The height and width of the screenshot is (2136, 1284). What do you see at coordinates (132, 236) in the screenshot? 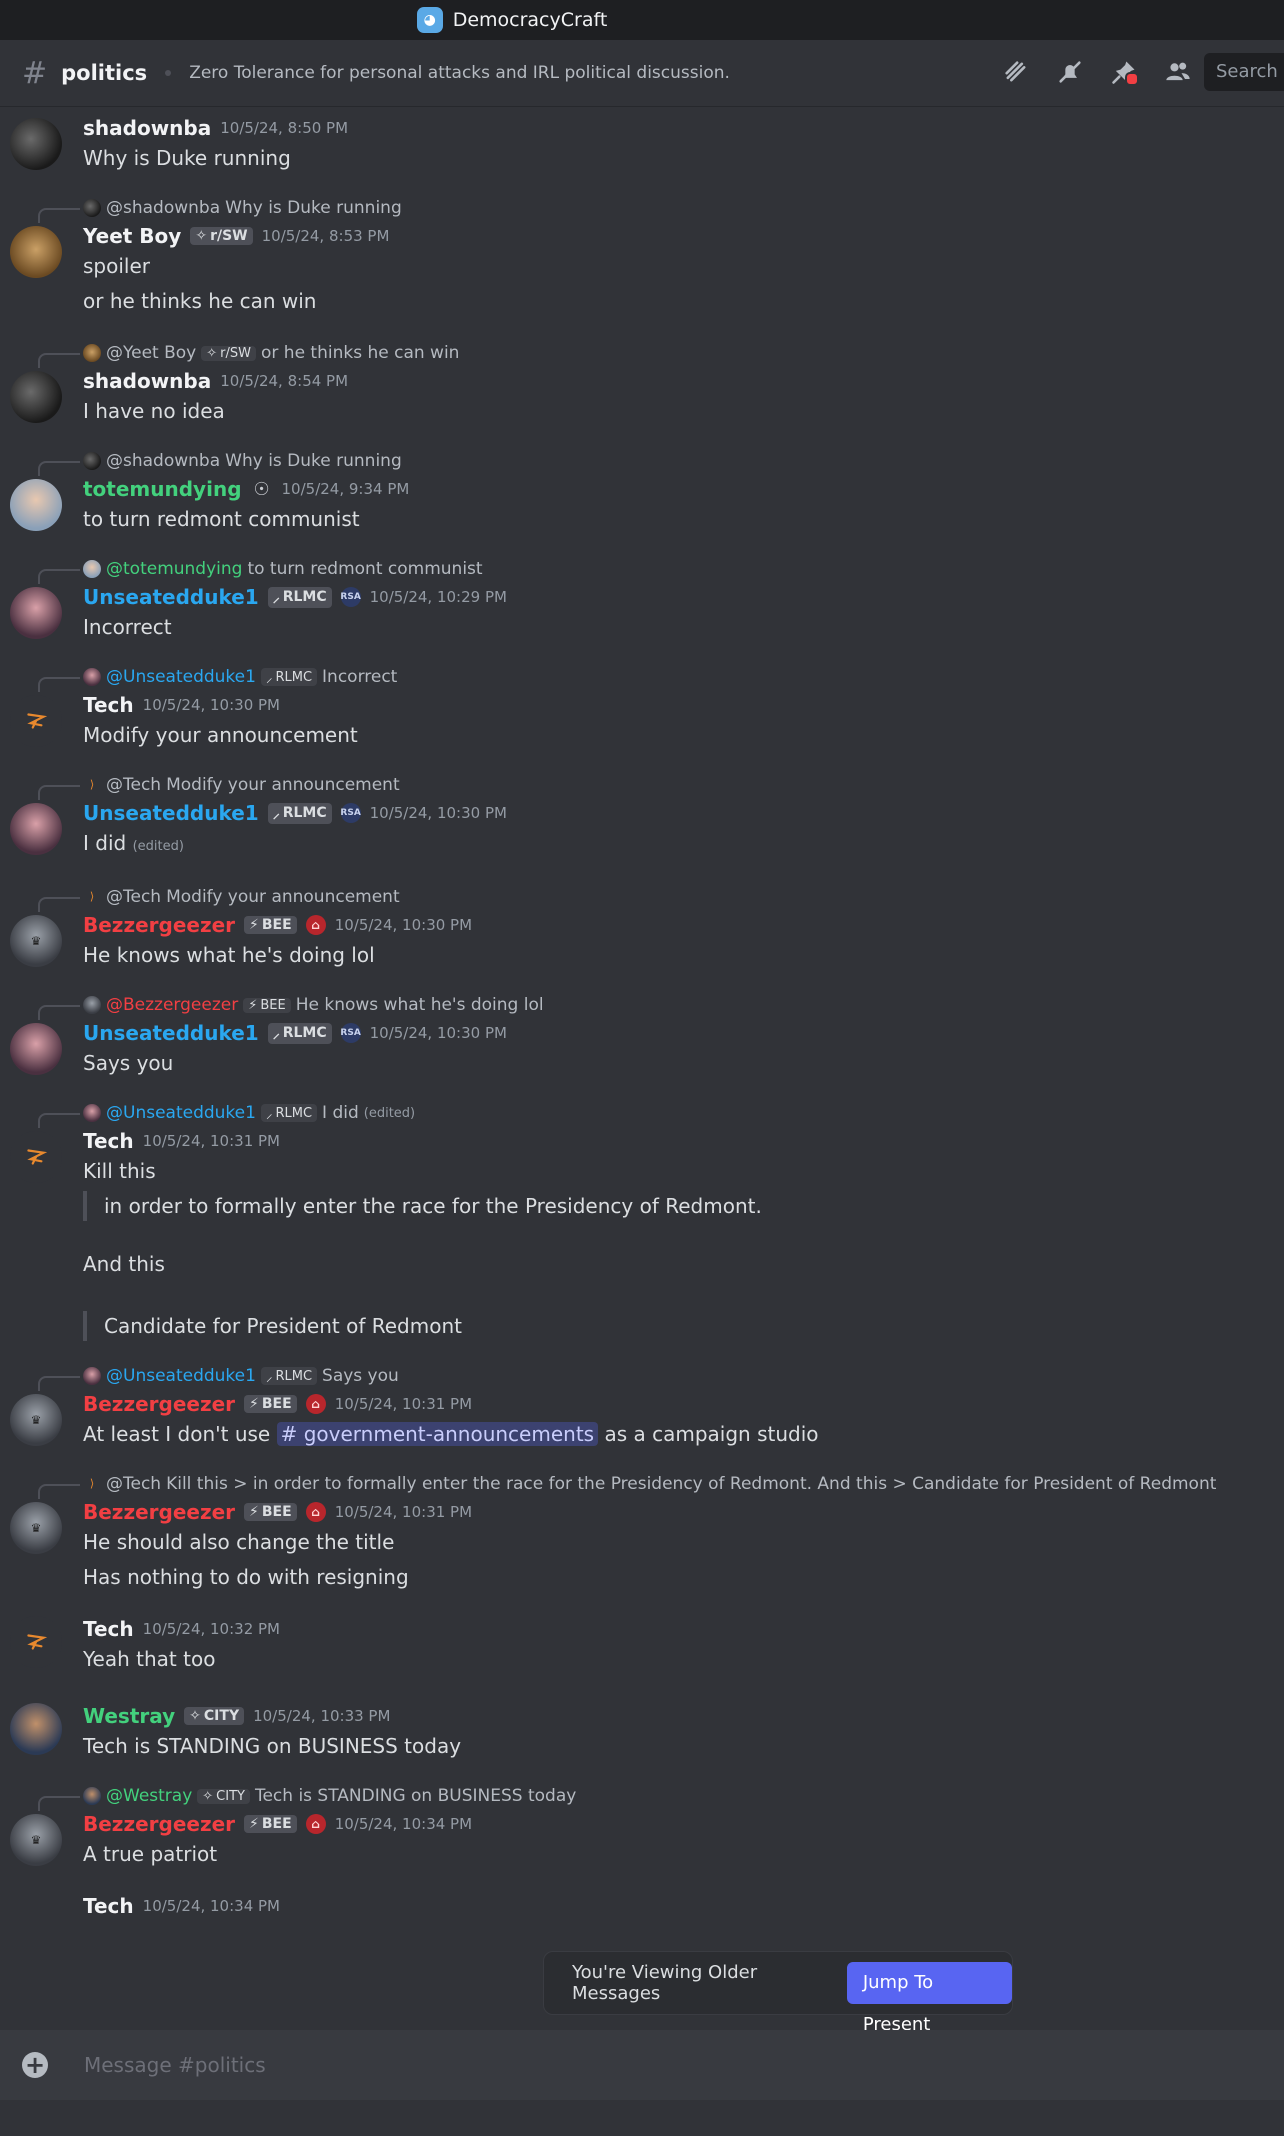
I see `author-name: Yeet Boy` at bounding box center [132, 236].